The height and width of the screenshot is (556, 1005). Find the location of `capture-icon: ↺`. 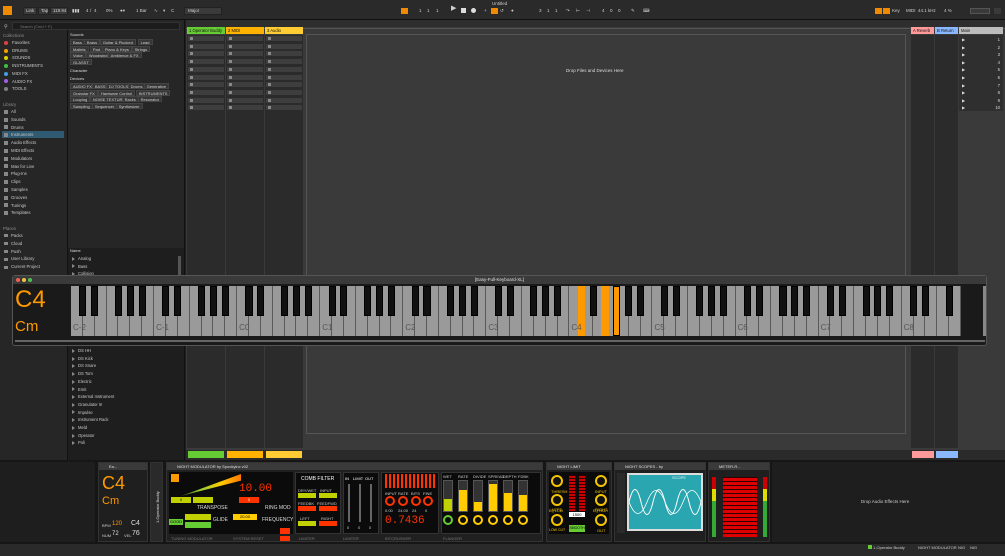

capture-icon: ↺ is located at coordinates (502, 11).